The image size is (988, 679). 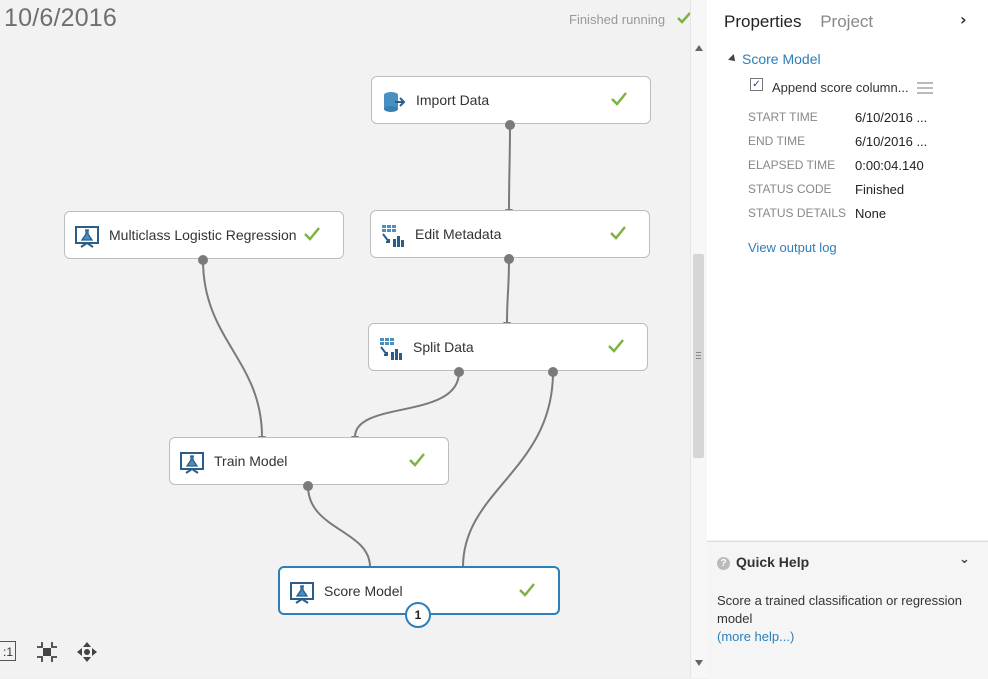 I want to click on prop-row: STATUS CODE Finished, so click(x=863, y=194).